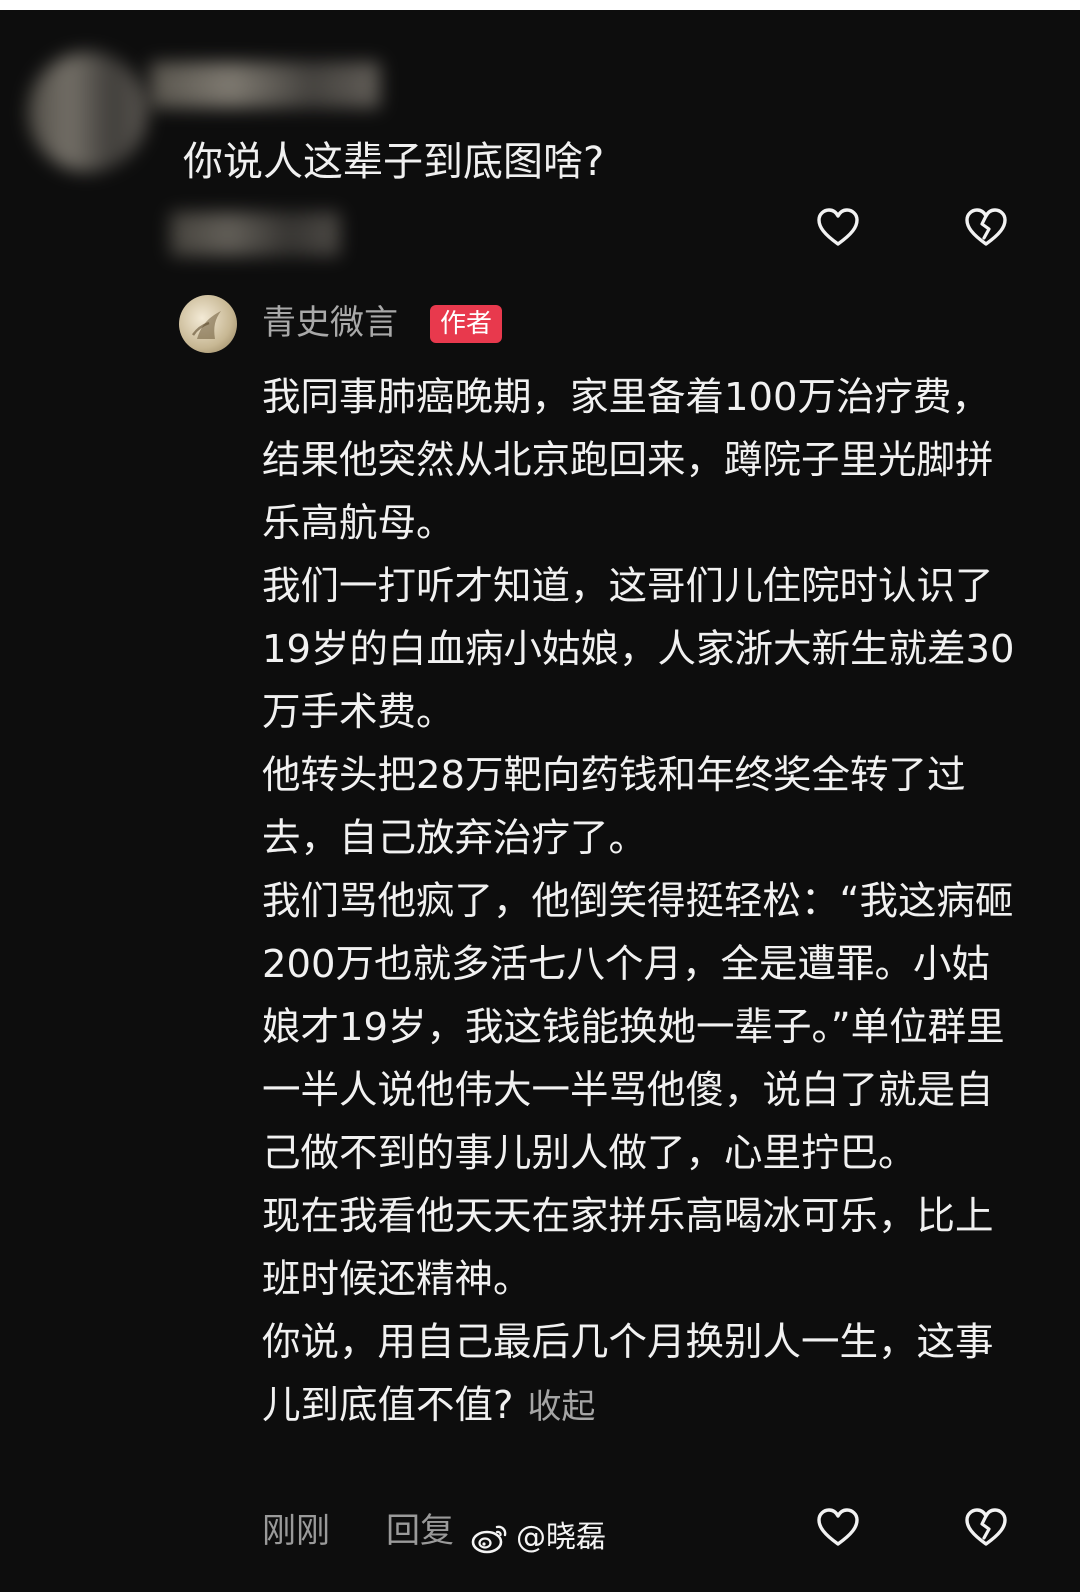 This screenshot has height=1592, width=1080. I want to click on collapse-button: 收起, so click(561, 1407).